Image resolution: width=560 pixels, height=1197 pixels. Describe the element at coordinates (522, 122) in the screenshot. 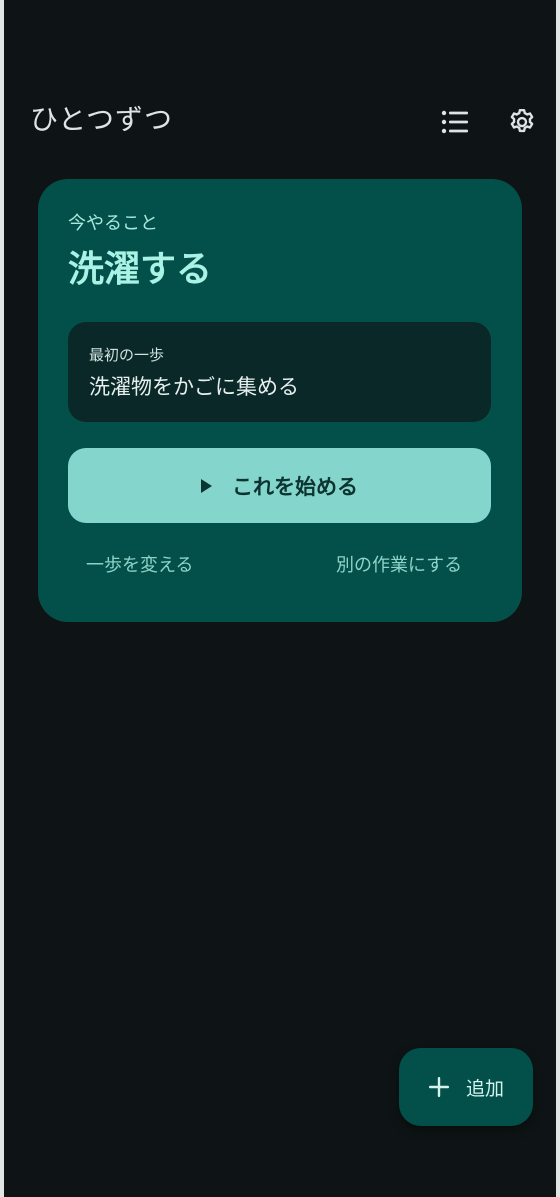

I see `gear-icon` at that location.